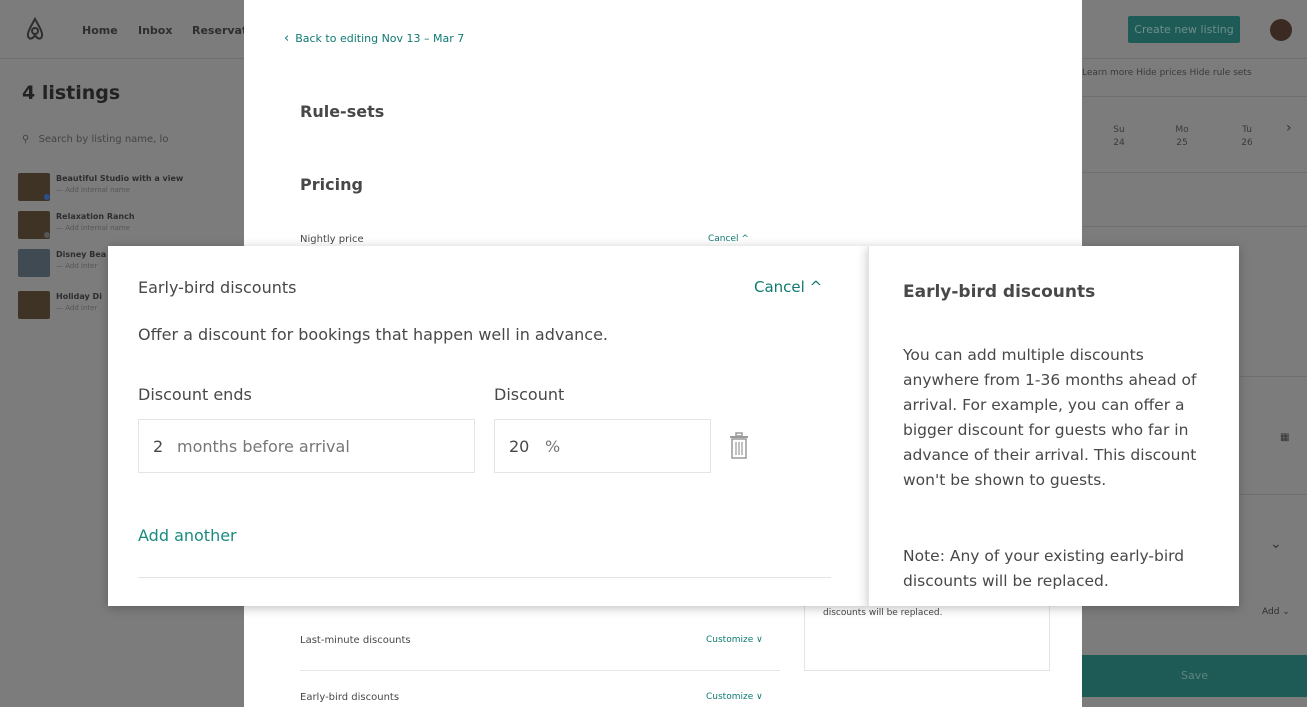 The height and width of the screenshot is (707, 1307). What do you see at coordinates (35, 28) in the screenshot?
I see `airbnb-logo-icon` at bounding box center [35, 28].